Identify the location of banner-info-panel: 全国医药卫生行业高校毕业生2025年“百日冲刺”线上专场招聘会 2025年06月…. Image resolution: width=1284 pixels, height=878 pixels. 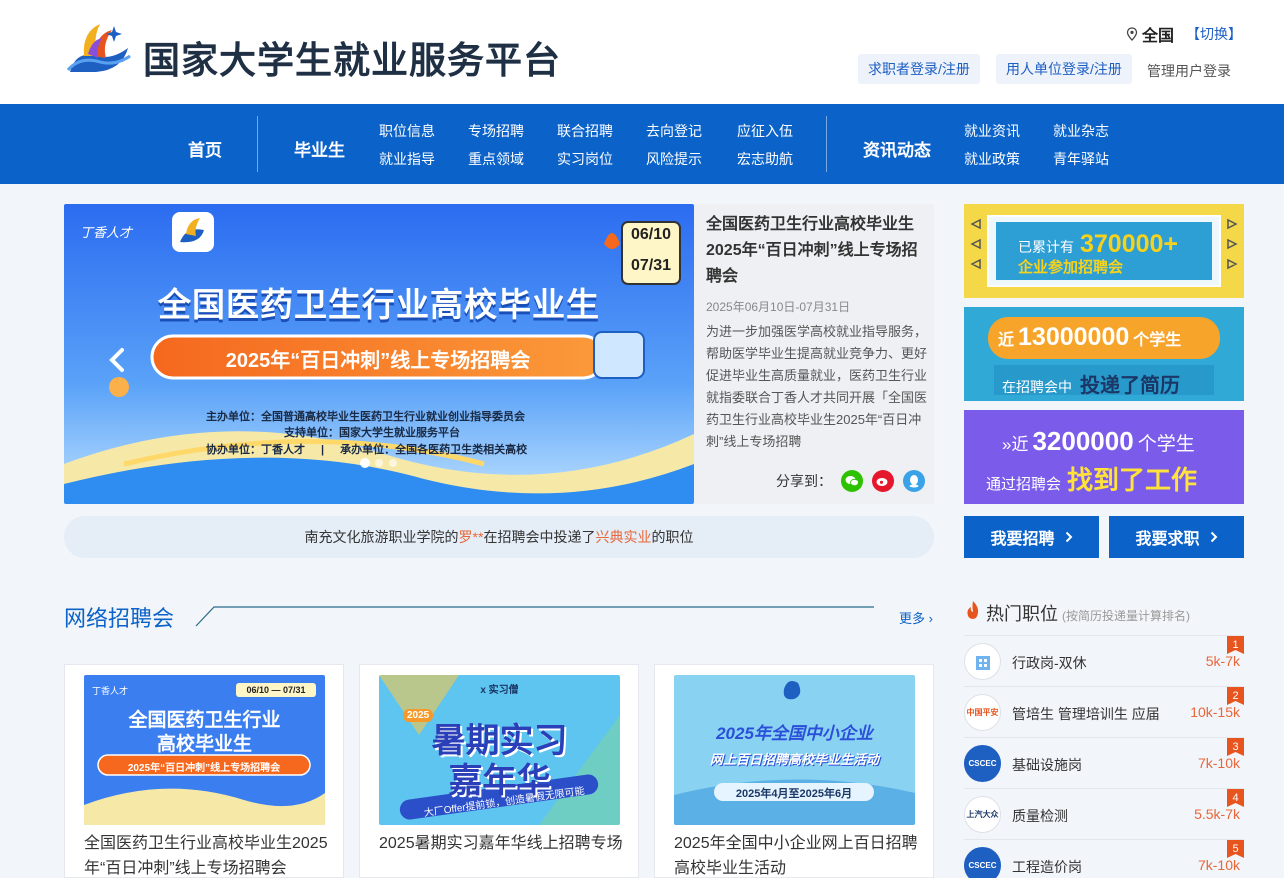
(814, 354).